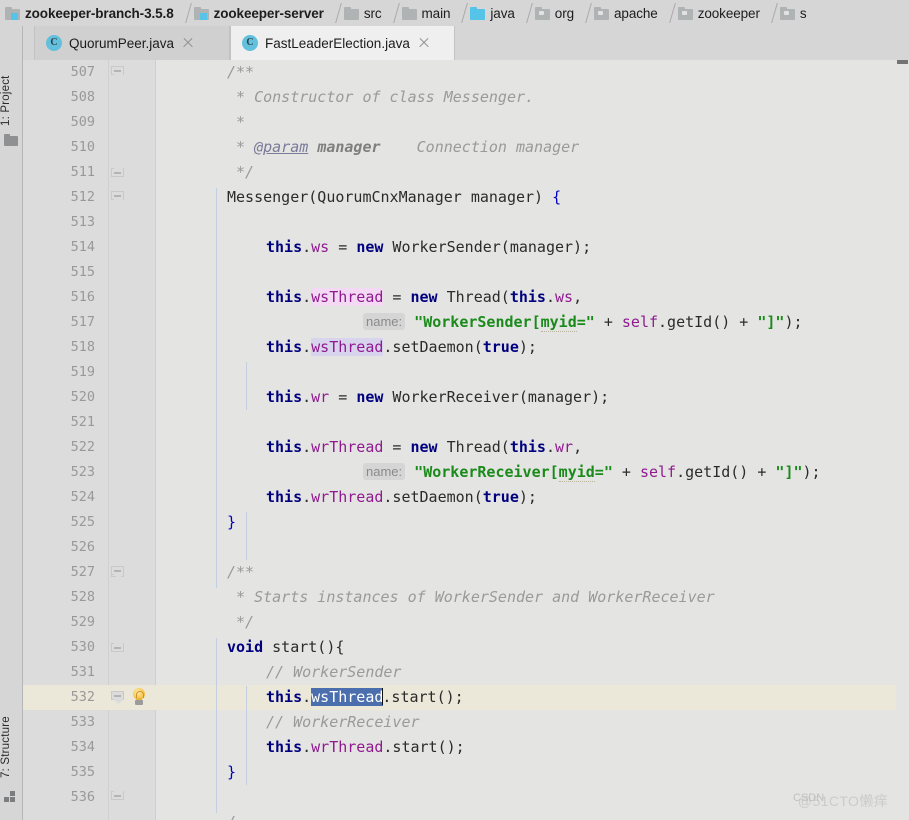 The width and height of the screenshot is (909, 820). I want to click on code-line-522: this.wrThread = new Thread(this.wr,, so click(424, 447).